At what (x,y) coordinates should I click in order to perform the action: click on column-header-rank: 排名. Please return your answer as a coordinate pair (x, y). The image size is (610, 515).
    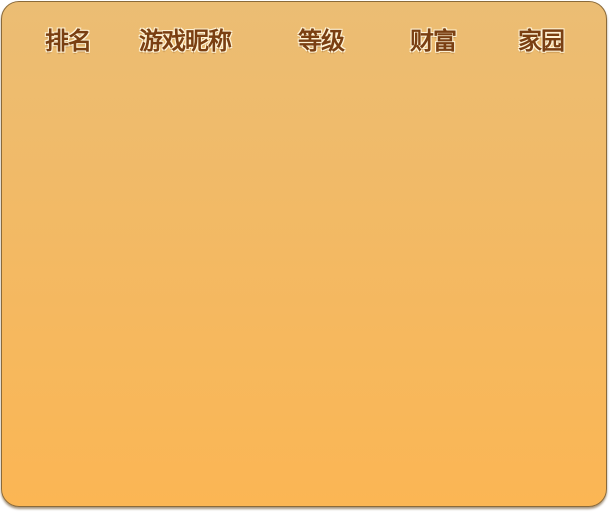
    Looking at the image, I should click on (68, 41).